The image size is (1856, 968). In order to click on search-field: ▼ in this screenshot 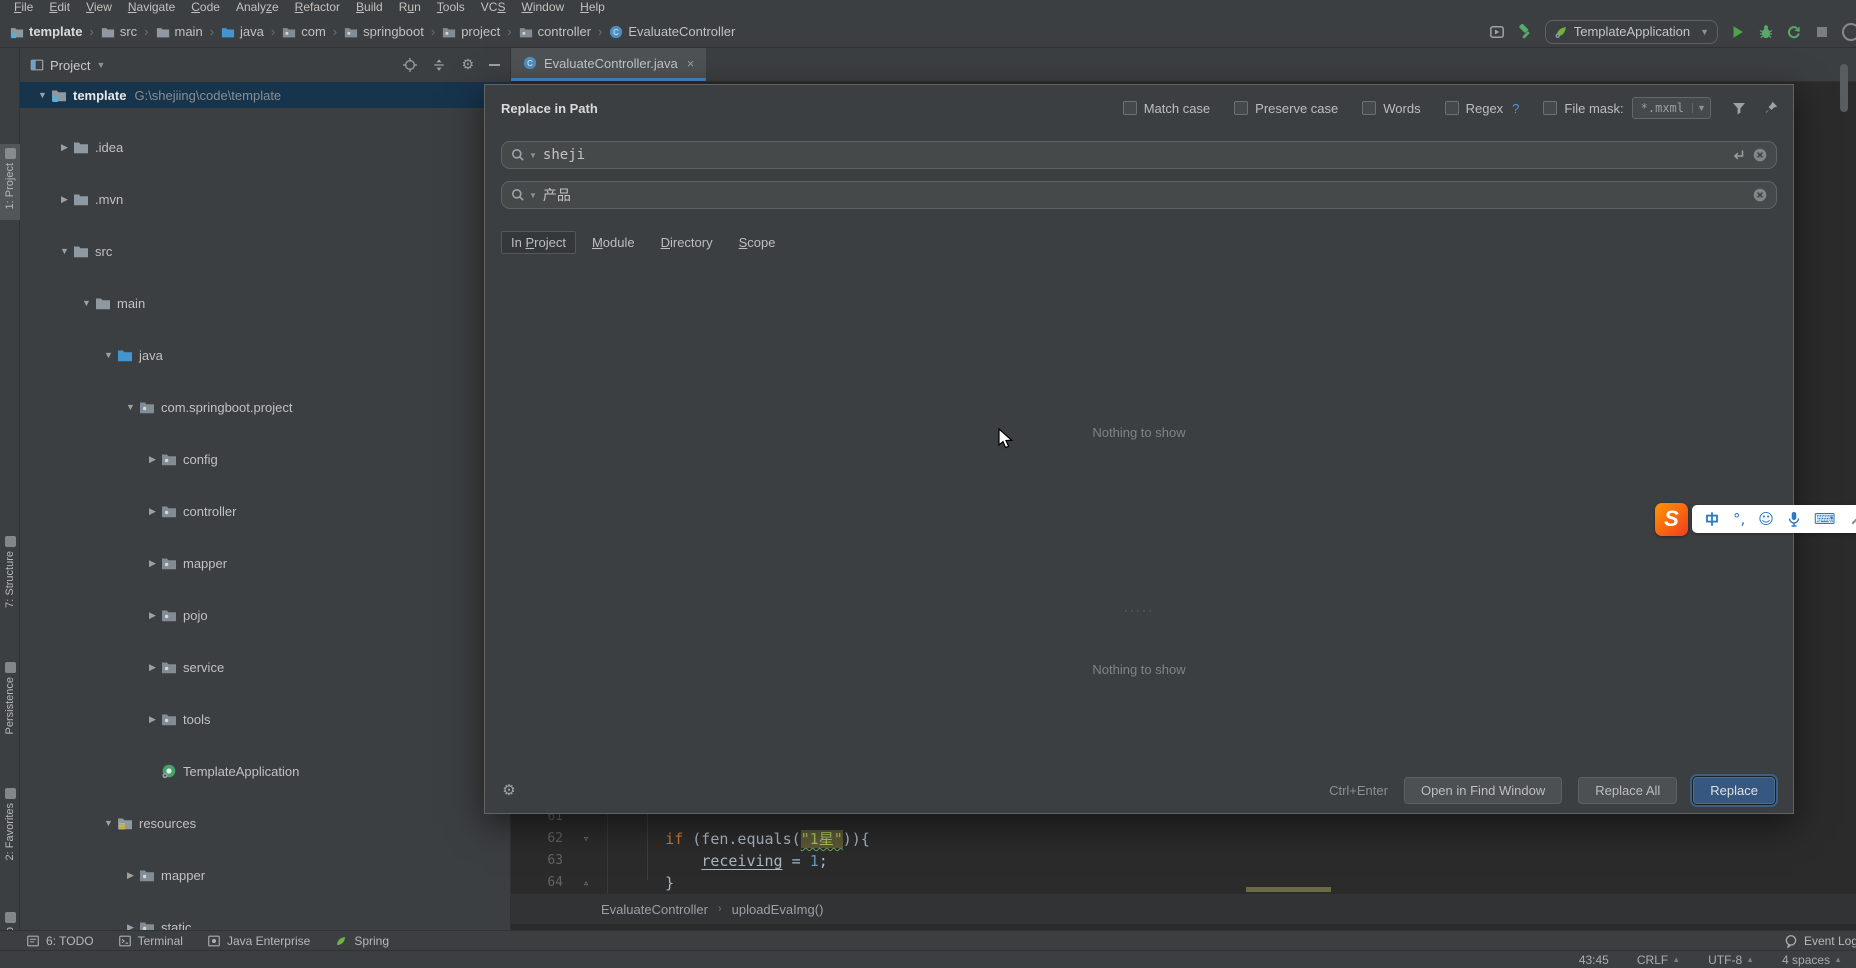, I will do `click(1139, 155)`.